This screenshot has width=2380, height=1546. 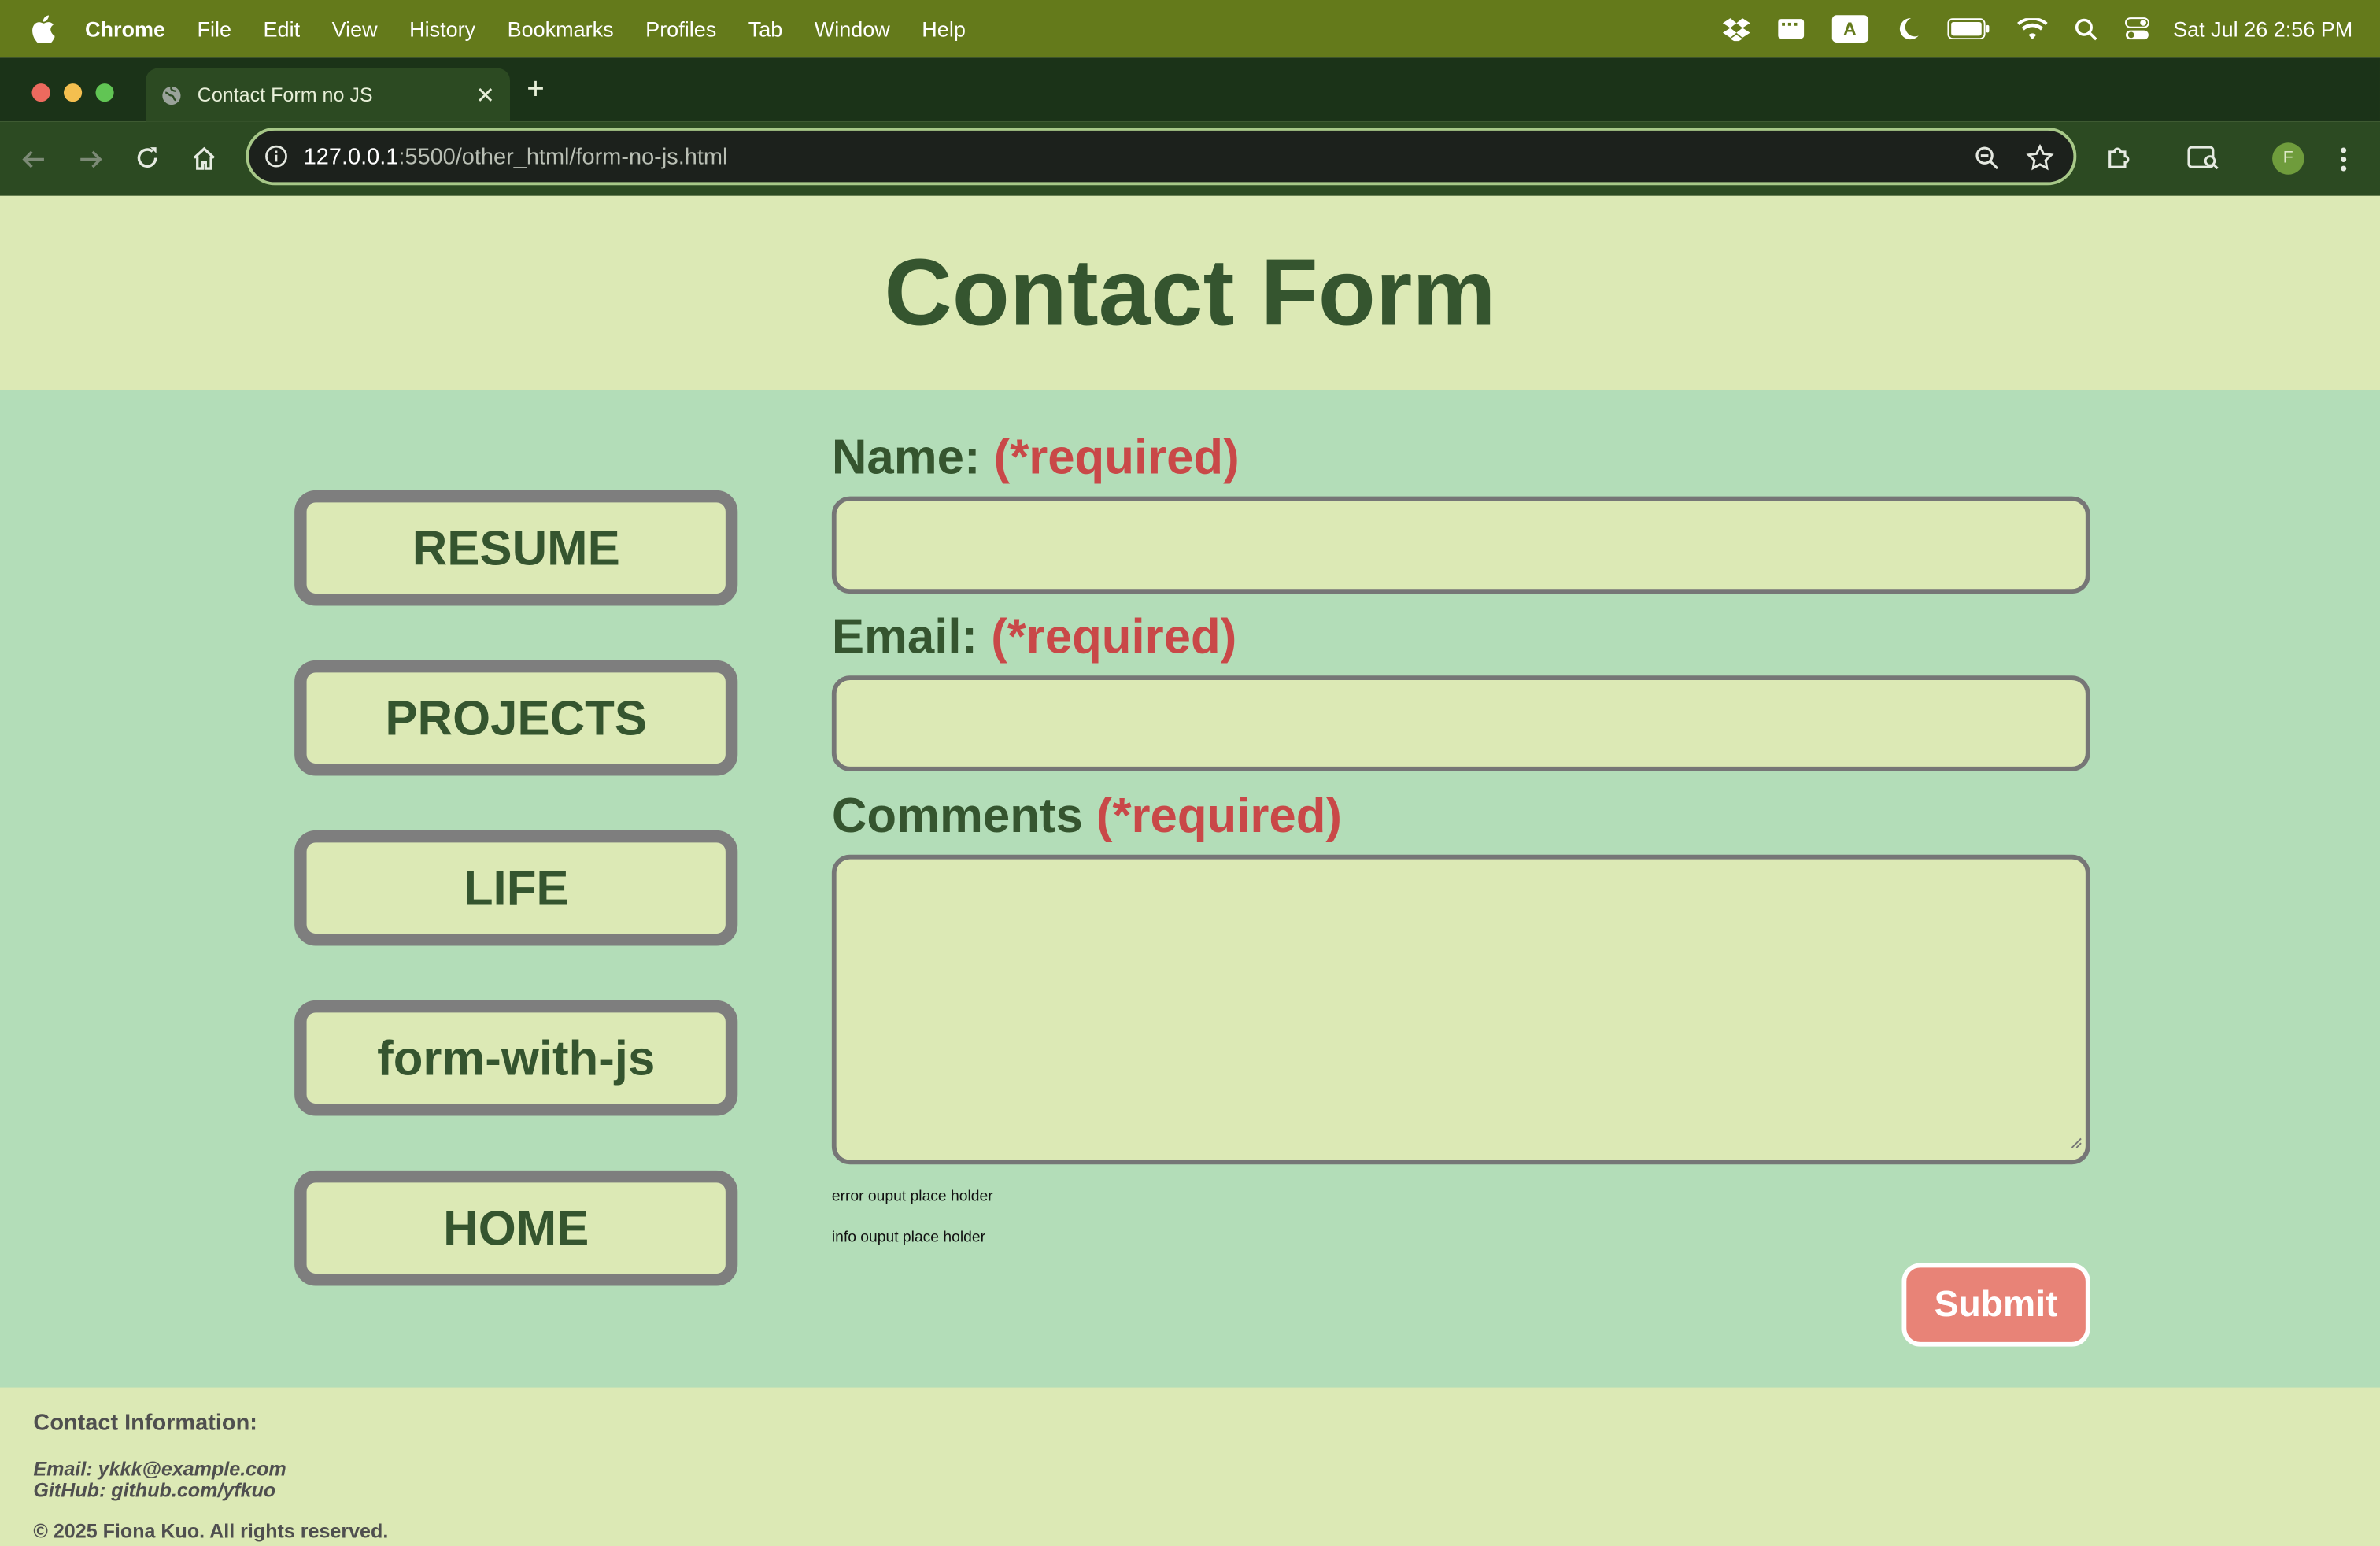 What do you see at coordinates (563, 156) in the screenshot?
I see `url-path: :5500/other_html/form-no-js.html` at bounding box center [563, 156].